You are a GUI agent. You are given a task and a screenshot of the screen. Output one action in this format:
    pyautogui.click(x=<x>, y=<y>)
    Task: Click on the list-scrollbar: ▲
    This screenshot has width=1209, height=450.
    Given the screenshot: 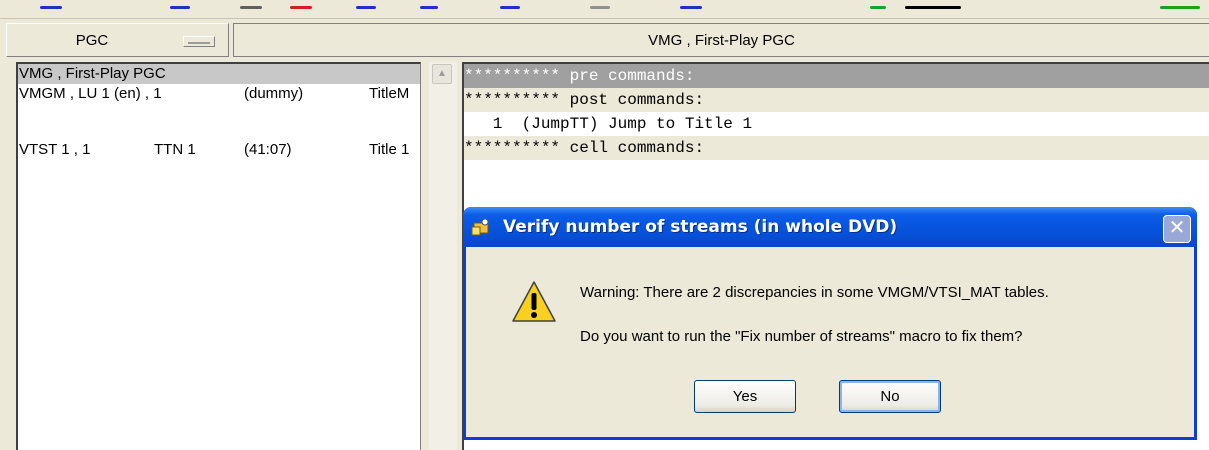 What is the action you would take?
    pyautogui.click(x=443, y=256)
    